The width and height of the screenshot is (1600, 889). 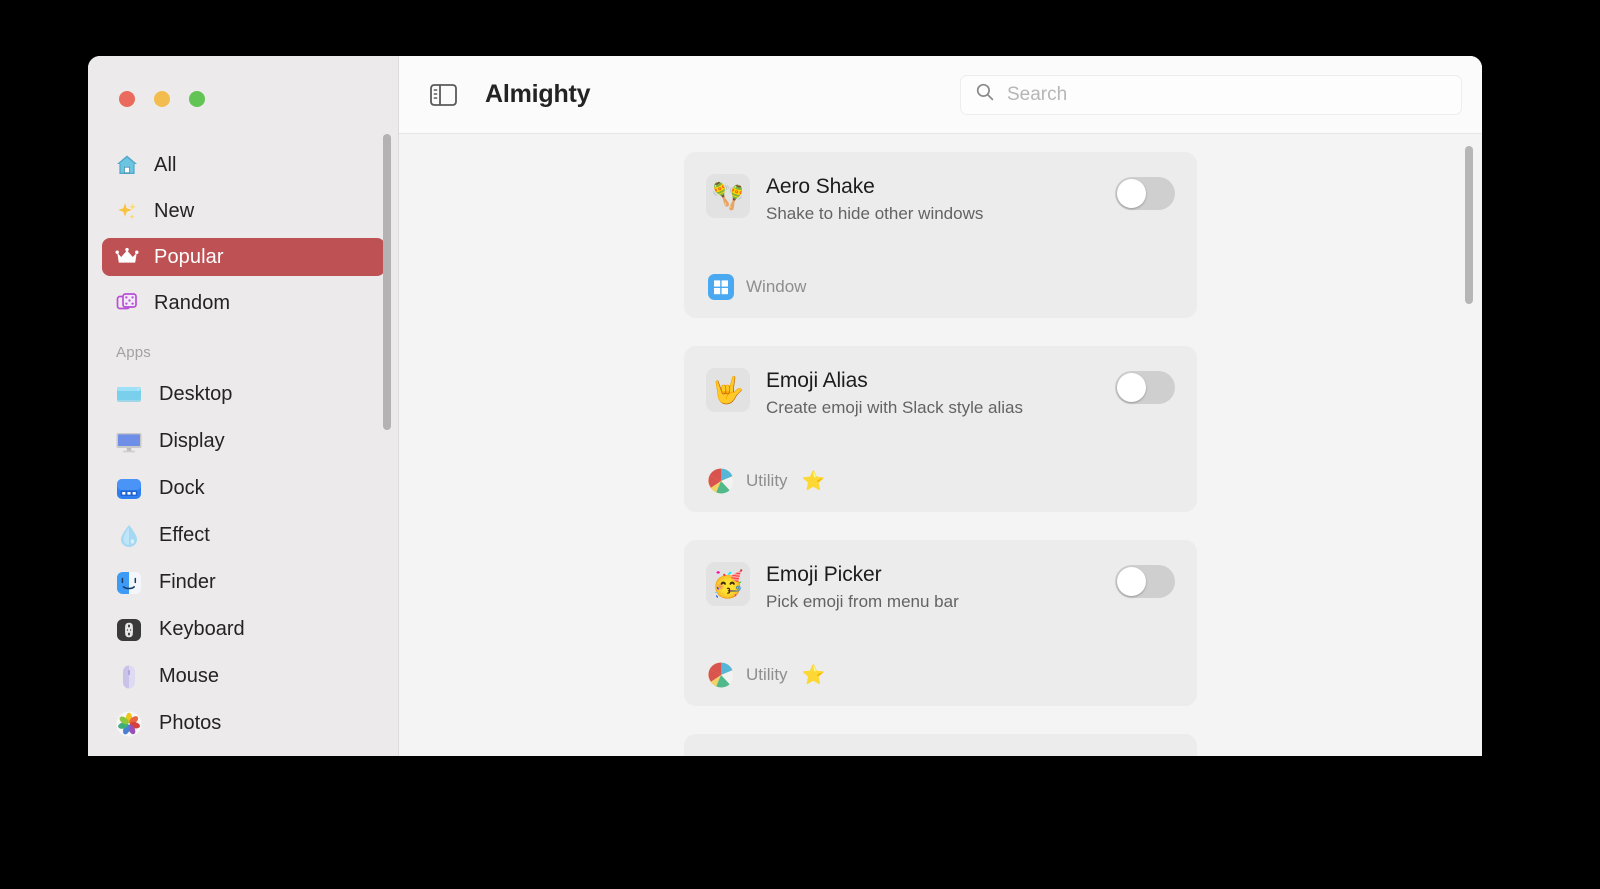 I want to click on photos-icon, so click(x=129, y=724).